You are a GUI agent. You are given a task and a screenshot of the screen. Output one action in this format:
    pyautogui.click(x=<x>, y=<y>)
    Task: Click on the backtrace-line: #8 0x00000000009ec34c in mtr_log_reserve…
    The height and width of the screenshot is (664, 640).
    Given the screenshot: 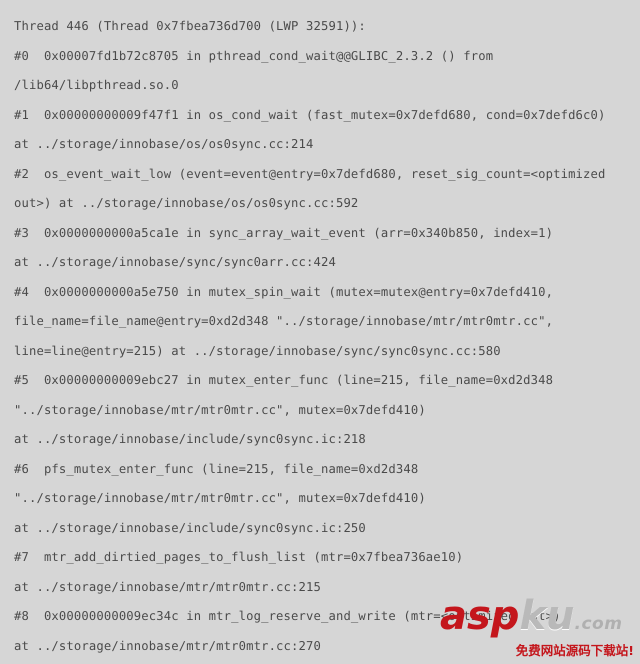 What is the action you would take?
    pyautogui.click(x=287, y=616)
    